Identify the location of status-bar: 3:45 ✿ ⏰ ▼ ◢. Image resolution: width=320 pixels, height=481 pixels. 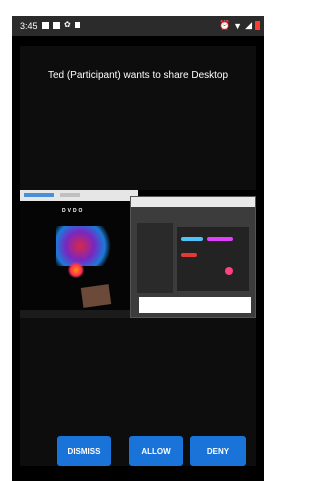
(138, 26).